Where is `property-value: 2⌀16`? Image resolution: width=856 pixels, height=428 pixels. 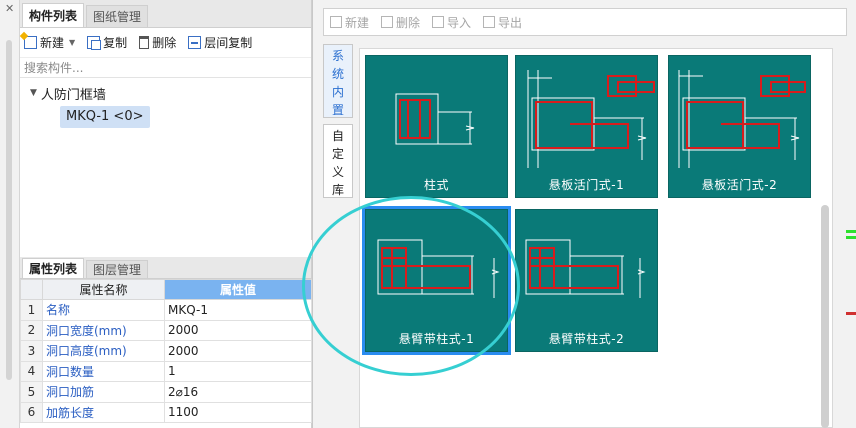
property-value: 2⌀16 is located at coordinates (238, 392).